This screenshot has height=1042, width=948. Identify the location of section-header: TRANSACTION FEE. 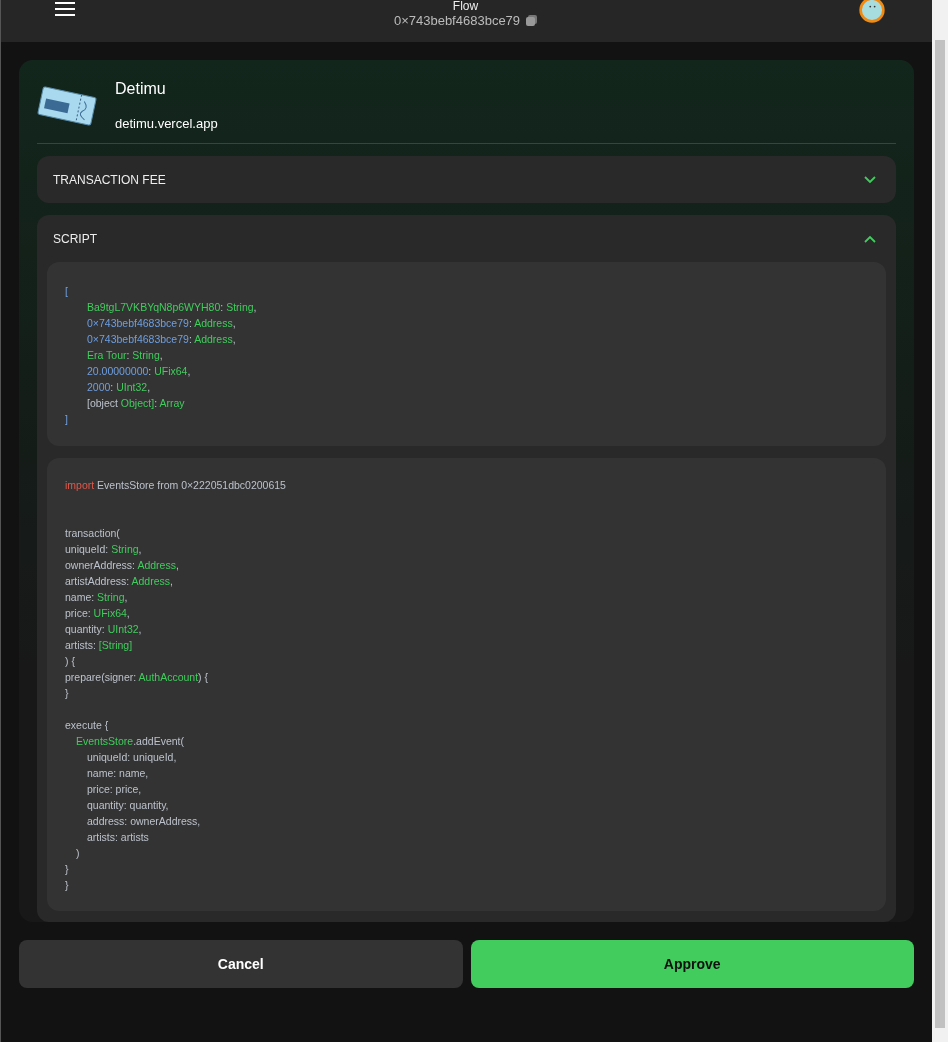
(466, 179).